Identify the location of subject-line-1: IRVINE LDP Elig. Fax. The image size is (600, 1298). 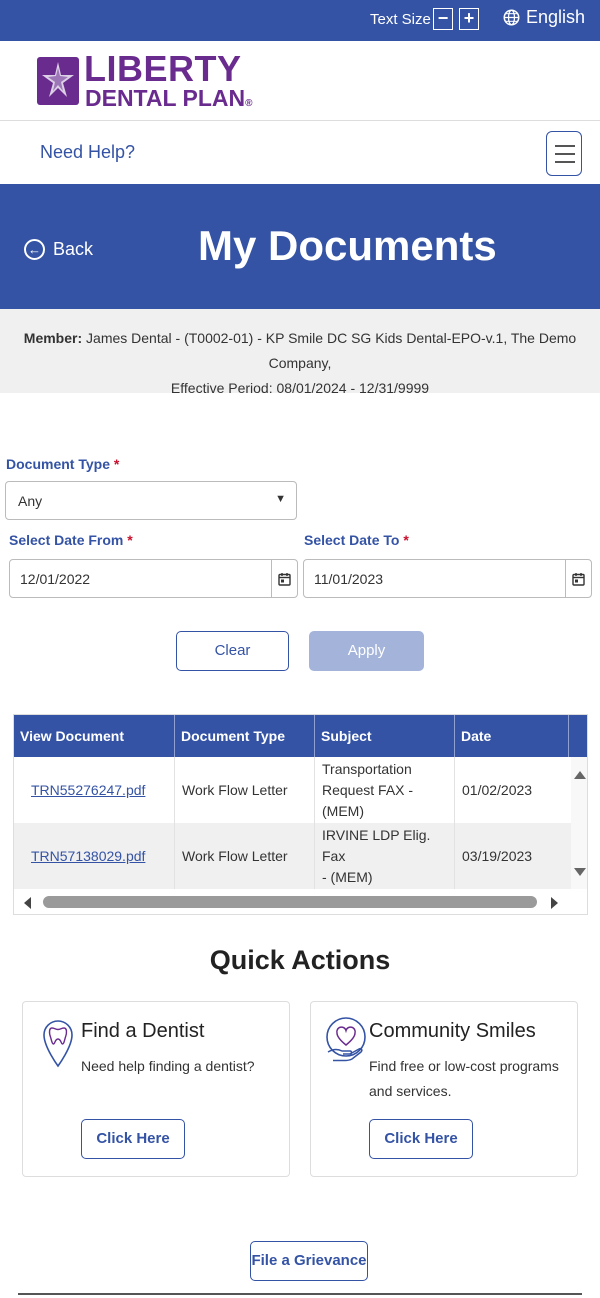
(376, 845).